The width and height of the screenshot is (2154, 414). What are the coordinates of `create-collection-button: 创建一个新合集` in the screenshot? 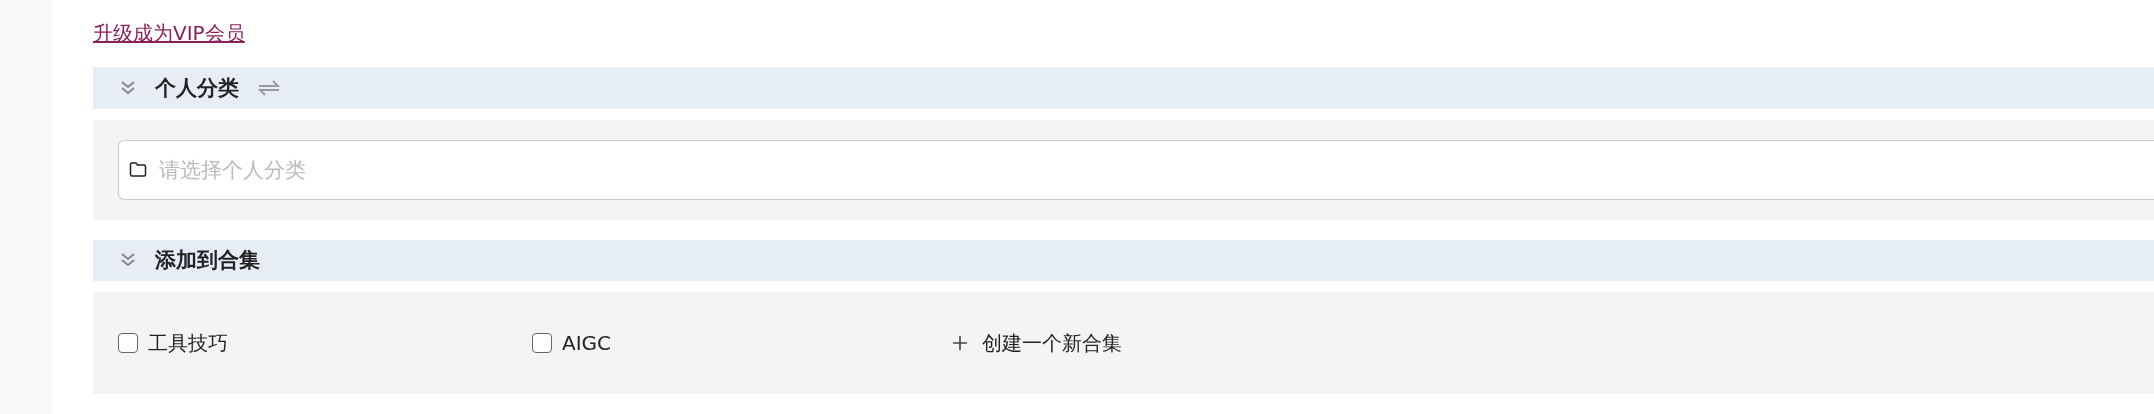 It's located at (1037, 343).